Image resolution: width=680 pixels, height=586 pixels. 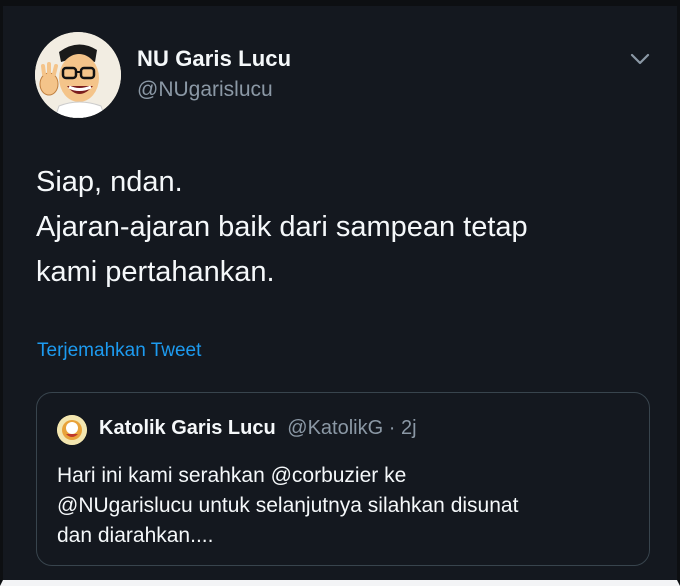 What do you see at coordinates (205, 90) in the screenshot?
I see `author-handle: @NUgarislucu` at bounding box center [205, 90].